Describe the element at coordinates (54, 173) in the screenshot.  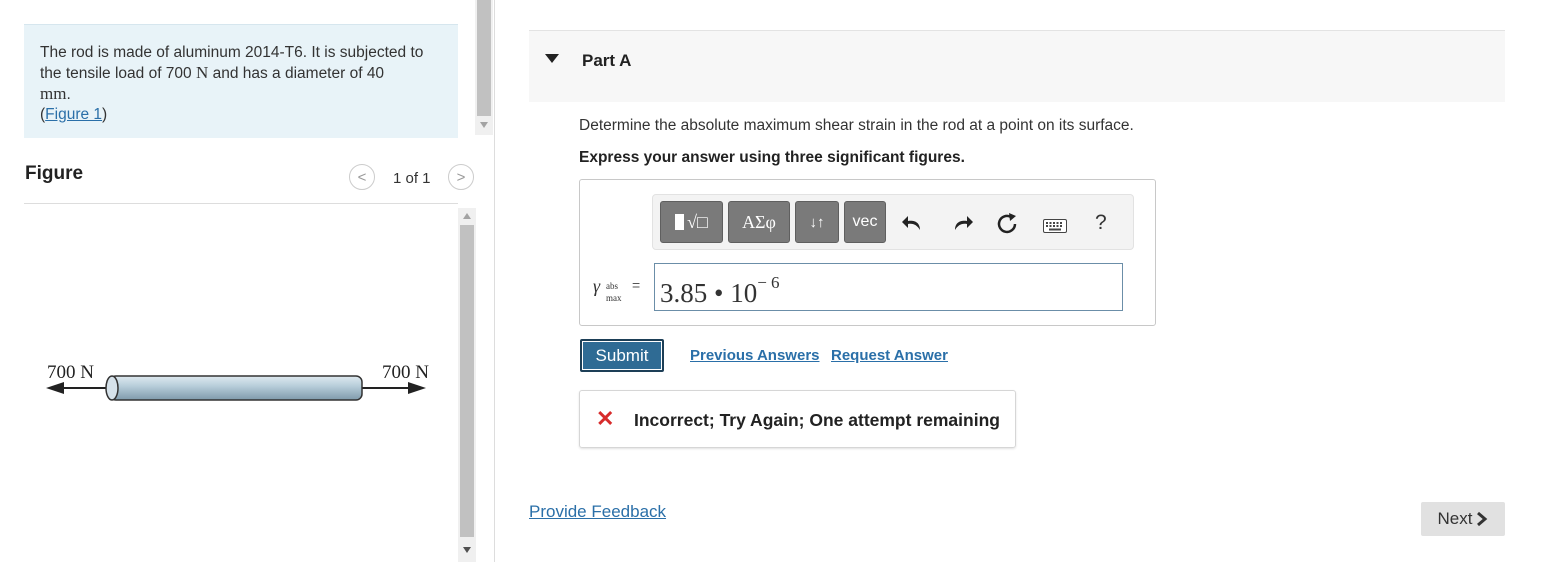
I see `figure-title: Figure` at that location.